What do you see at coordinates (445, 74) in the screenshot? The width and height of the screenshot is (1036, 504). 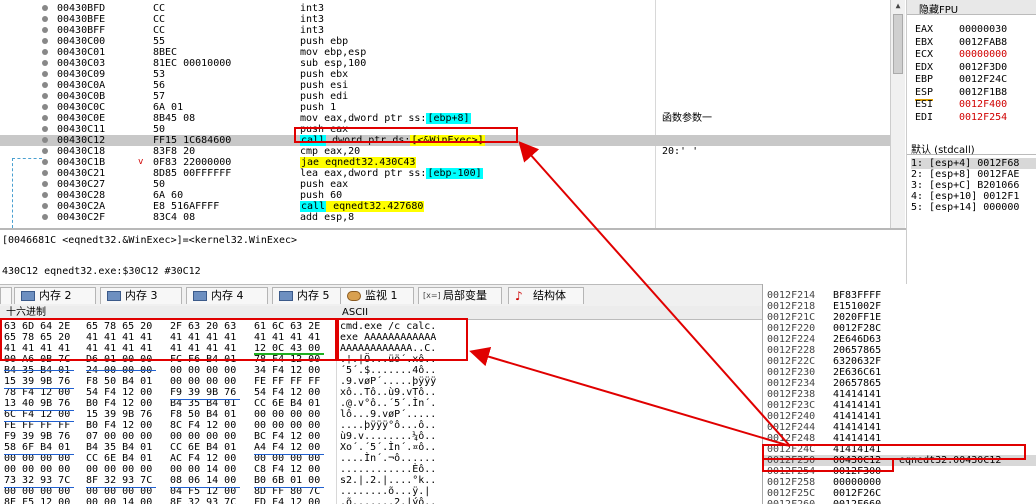 I see `disasm-row: 00430C09 53 push ebx` at bounding box center [445, 74].